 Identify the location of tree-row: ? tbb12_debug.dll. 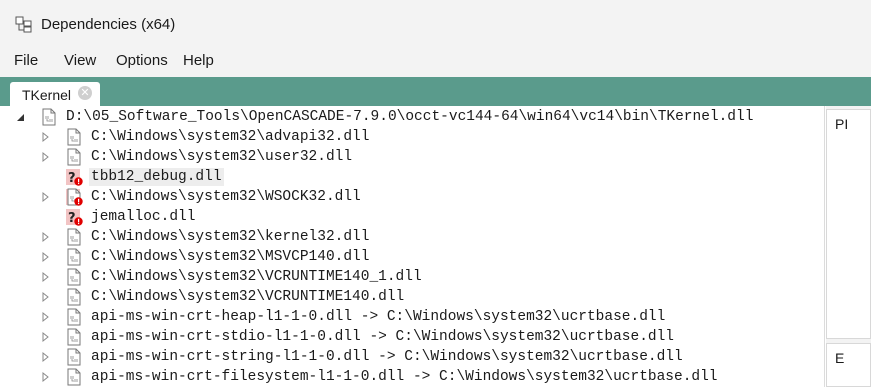
(412, 177).